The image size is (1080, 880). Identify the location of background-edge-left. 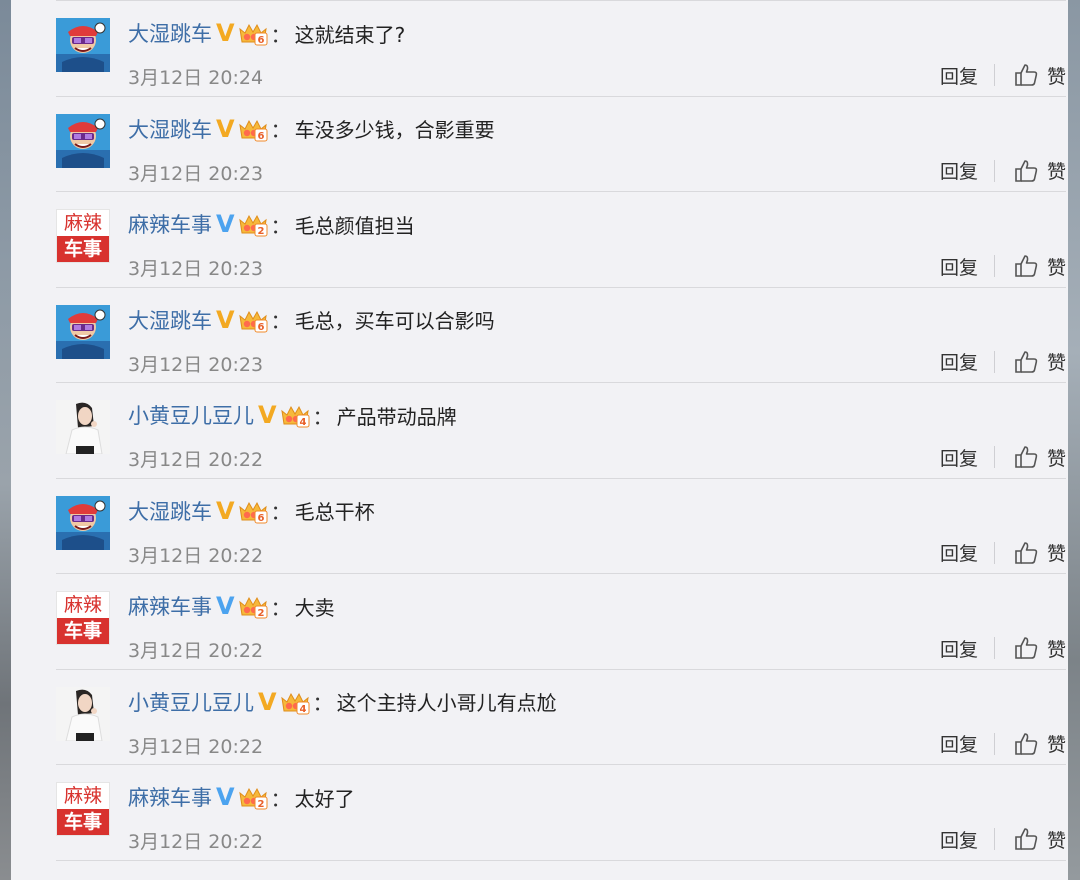
(5, 440).